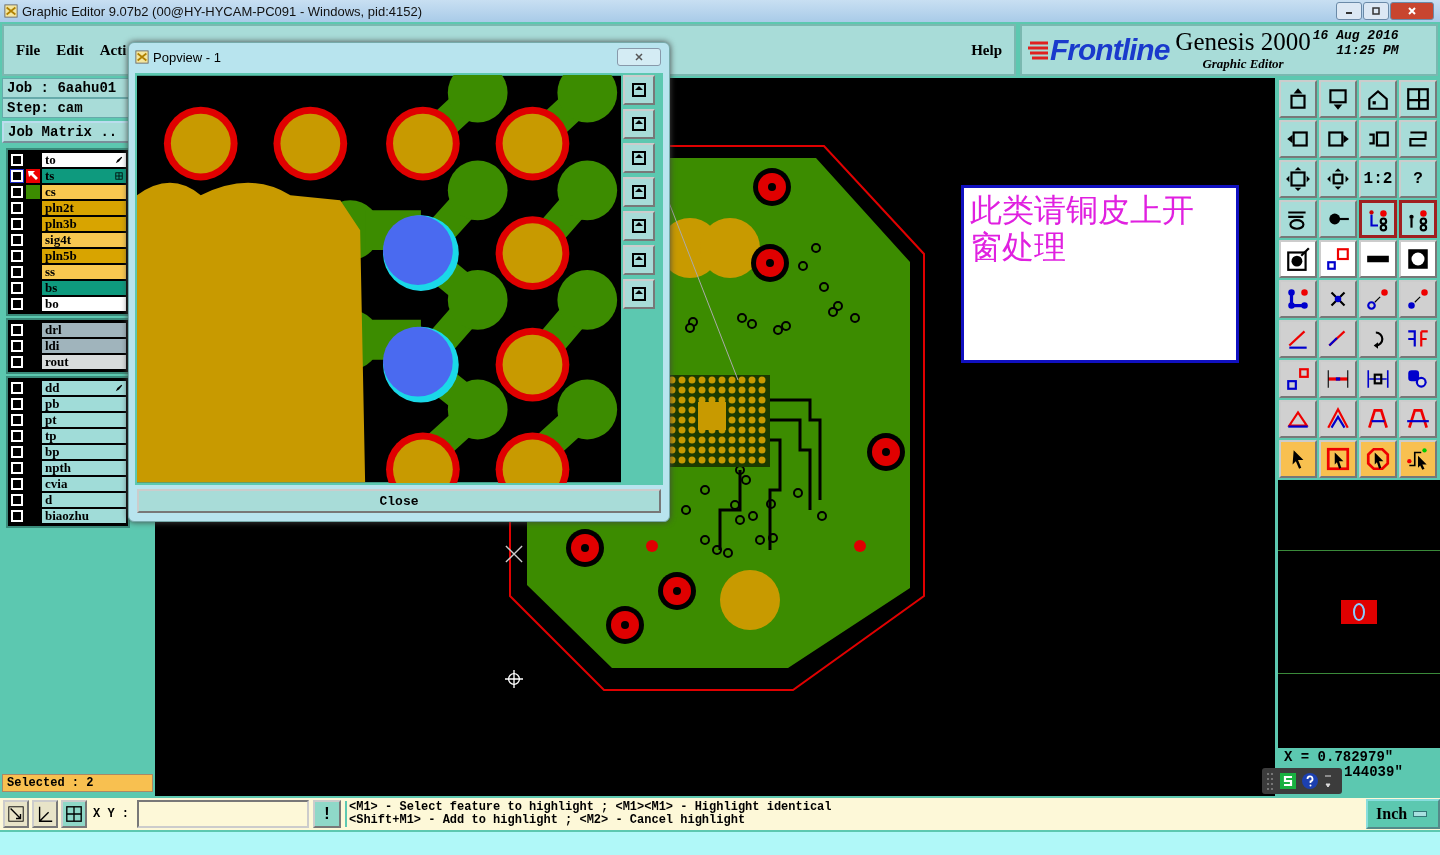 The image size is (1440, 855). Describe the element at coordinates (84, 346) in the screenshot. I see `layer-name: ldi` at that location.